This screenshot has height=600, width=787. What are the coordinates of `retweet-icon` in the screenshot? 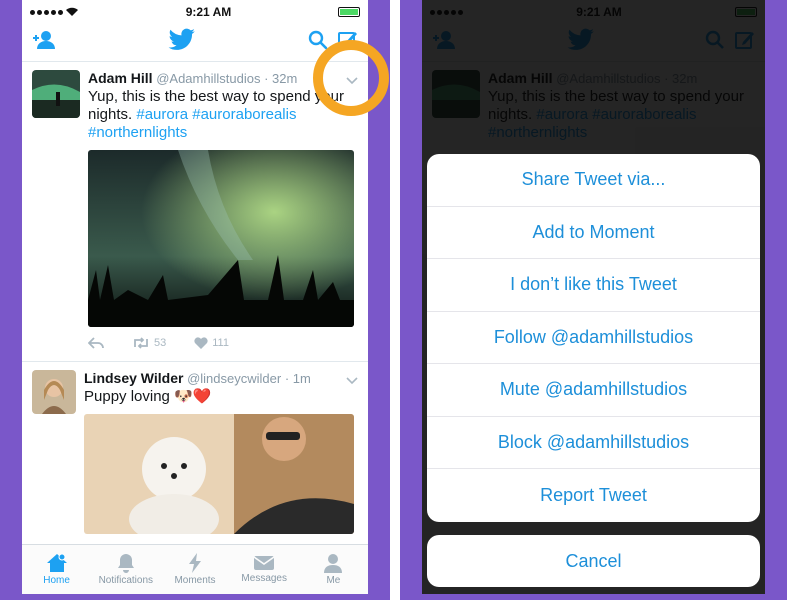 It's located at (141, 343).